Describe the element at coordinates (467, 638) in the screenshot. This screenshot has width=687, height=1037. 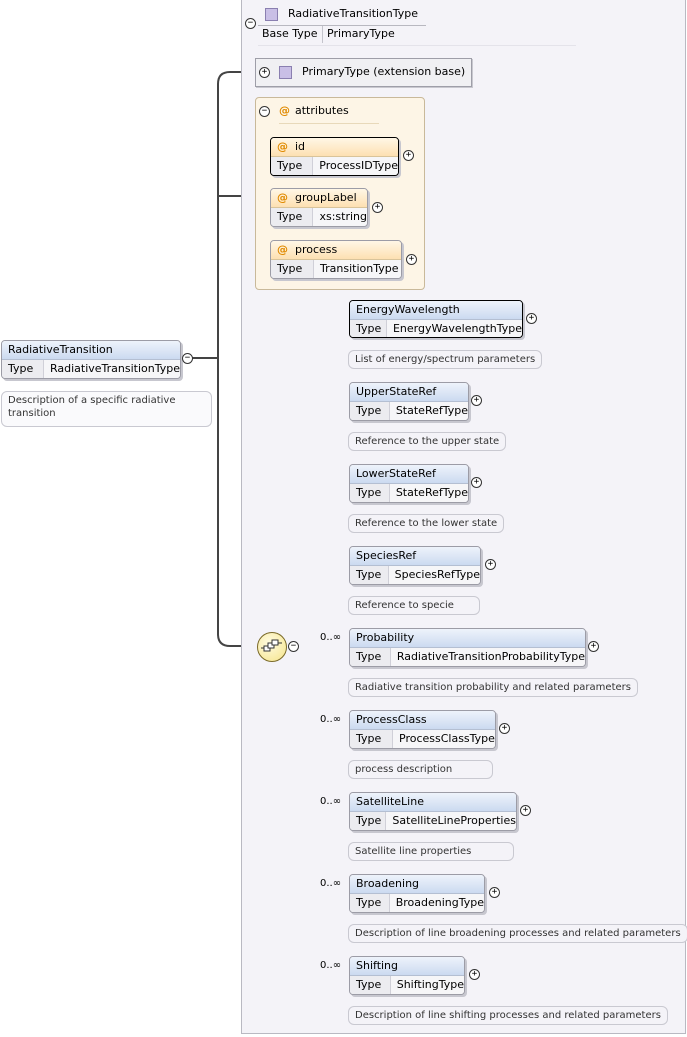
I see `element-name: Probability` at that location.